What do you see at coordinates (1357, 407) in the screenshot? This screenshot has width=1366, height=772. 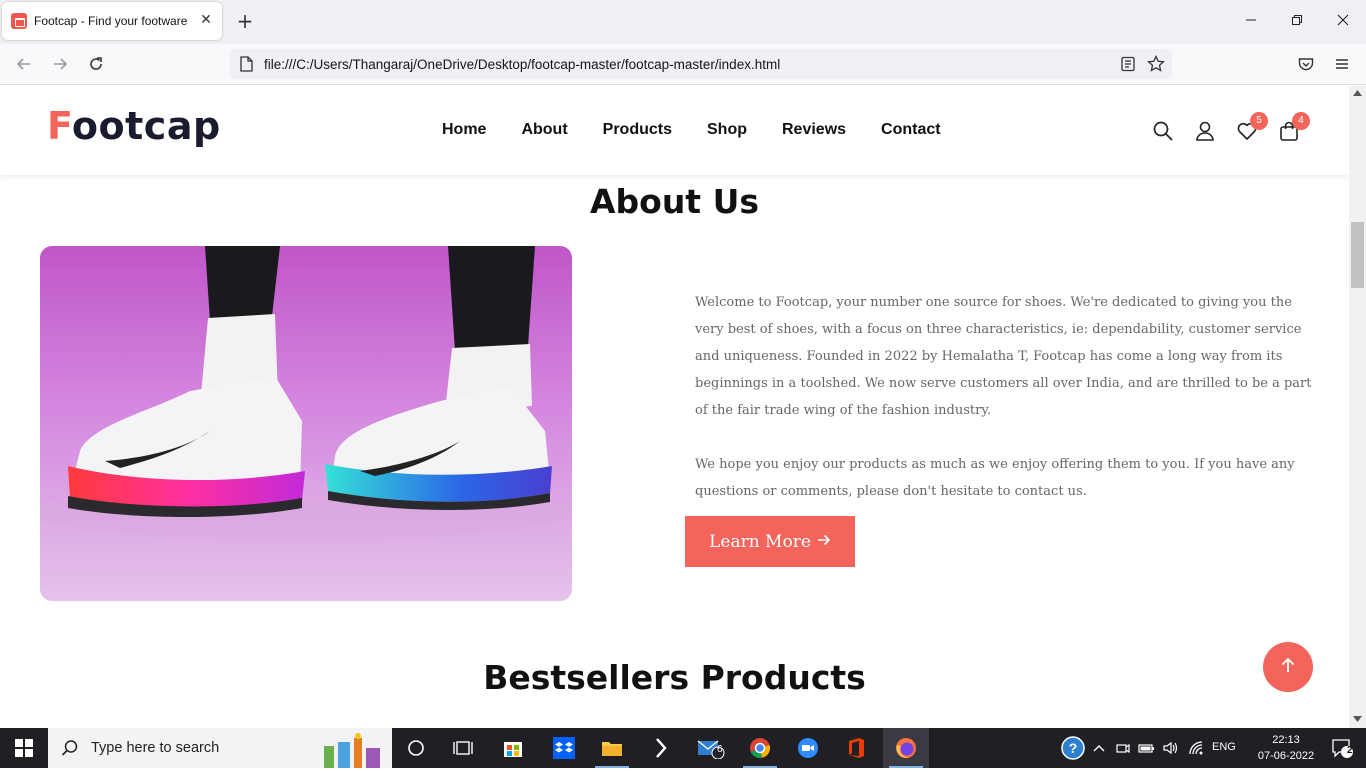 I see `page-scrollbar` at bounding box center [1357, 407].